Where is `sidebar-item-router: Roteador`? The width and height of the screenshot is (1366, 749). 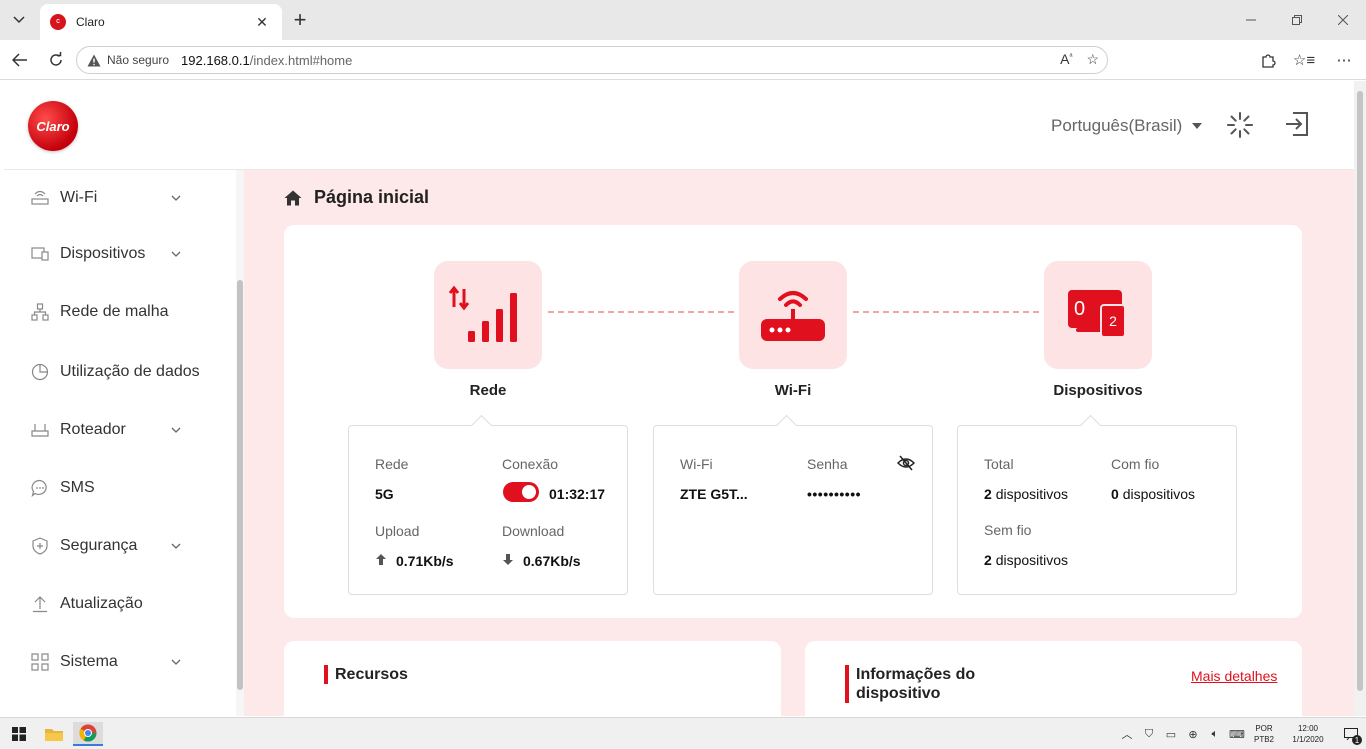
sidebar-item-router: Roteador is located at coordinates (120, 430).